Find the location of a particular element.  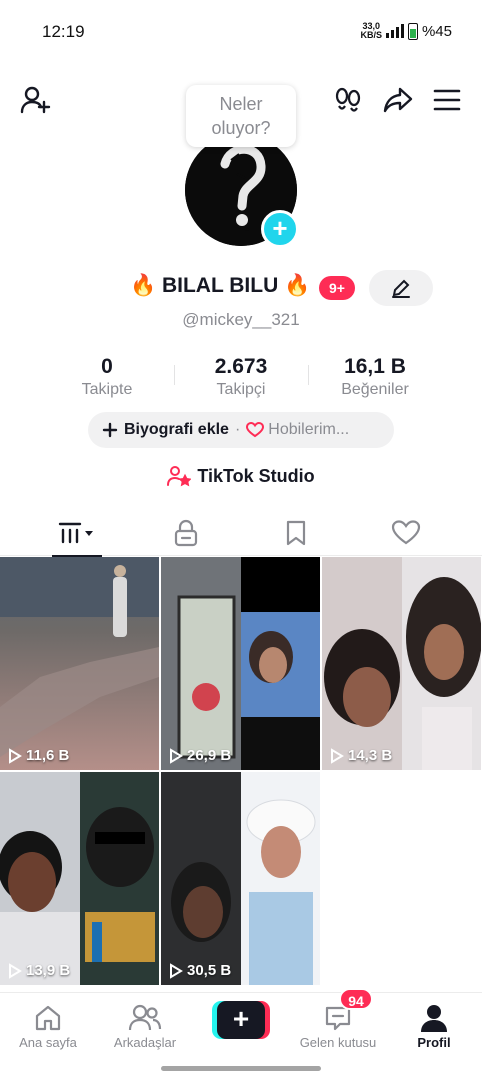

video-thumbnail: 30,5 B is located at coordinates (240, 878).